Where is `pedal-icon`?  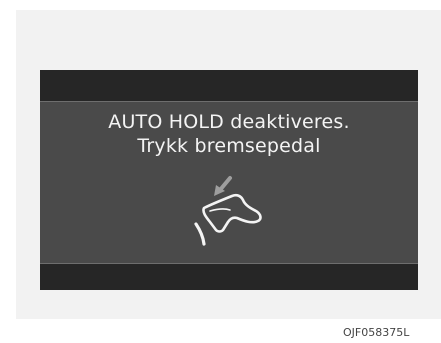 pedal-icon is located at coordinates (200, 234).